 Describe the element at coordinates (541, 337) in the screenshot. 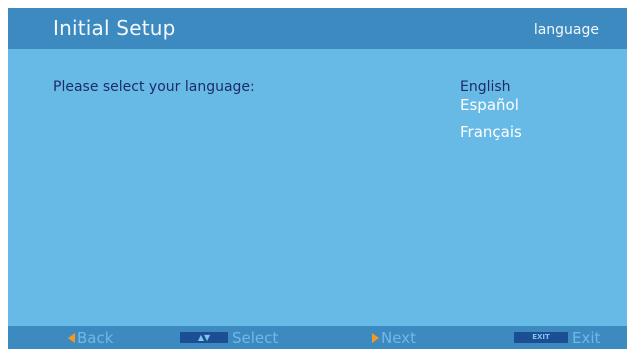

I see `exit-key-icon: EXIT` at that location.